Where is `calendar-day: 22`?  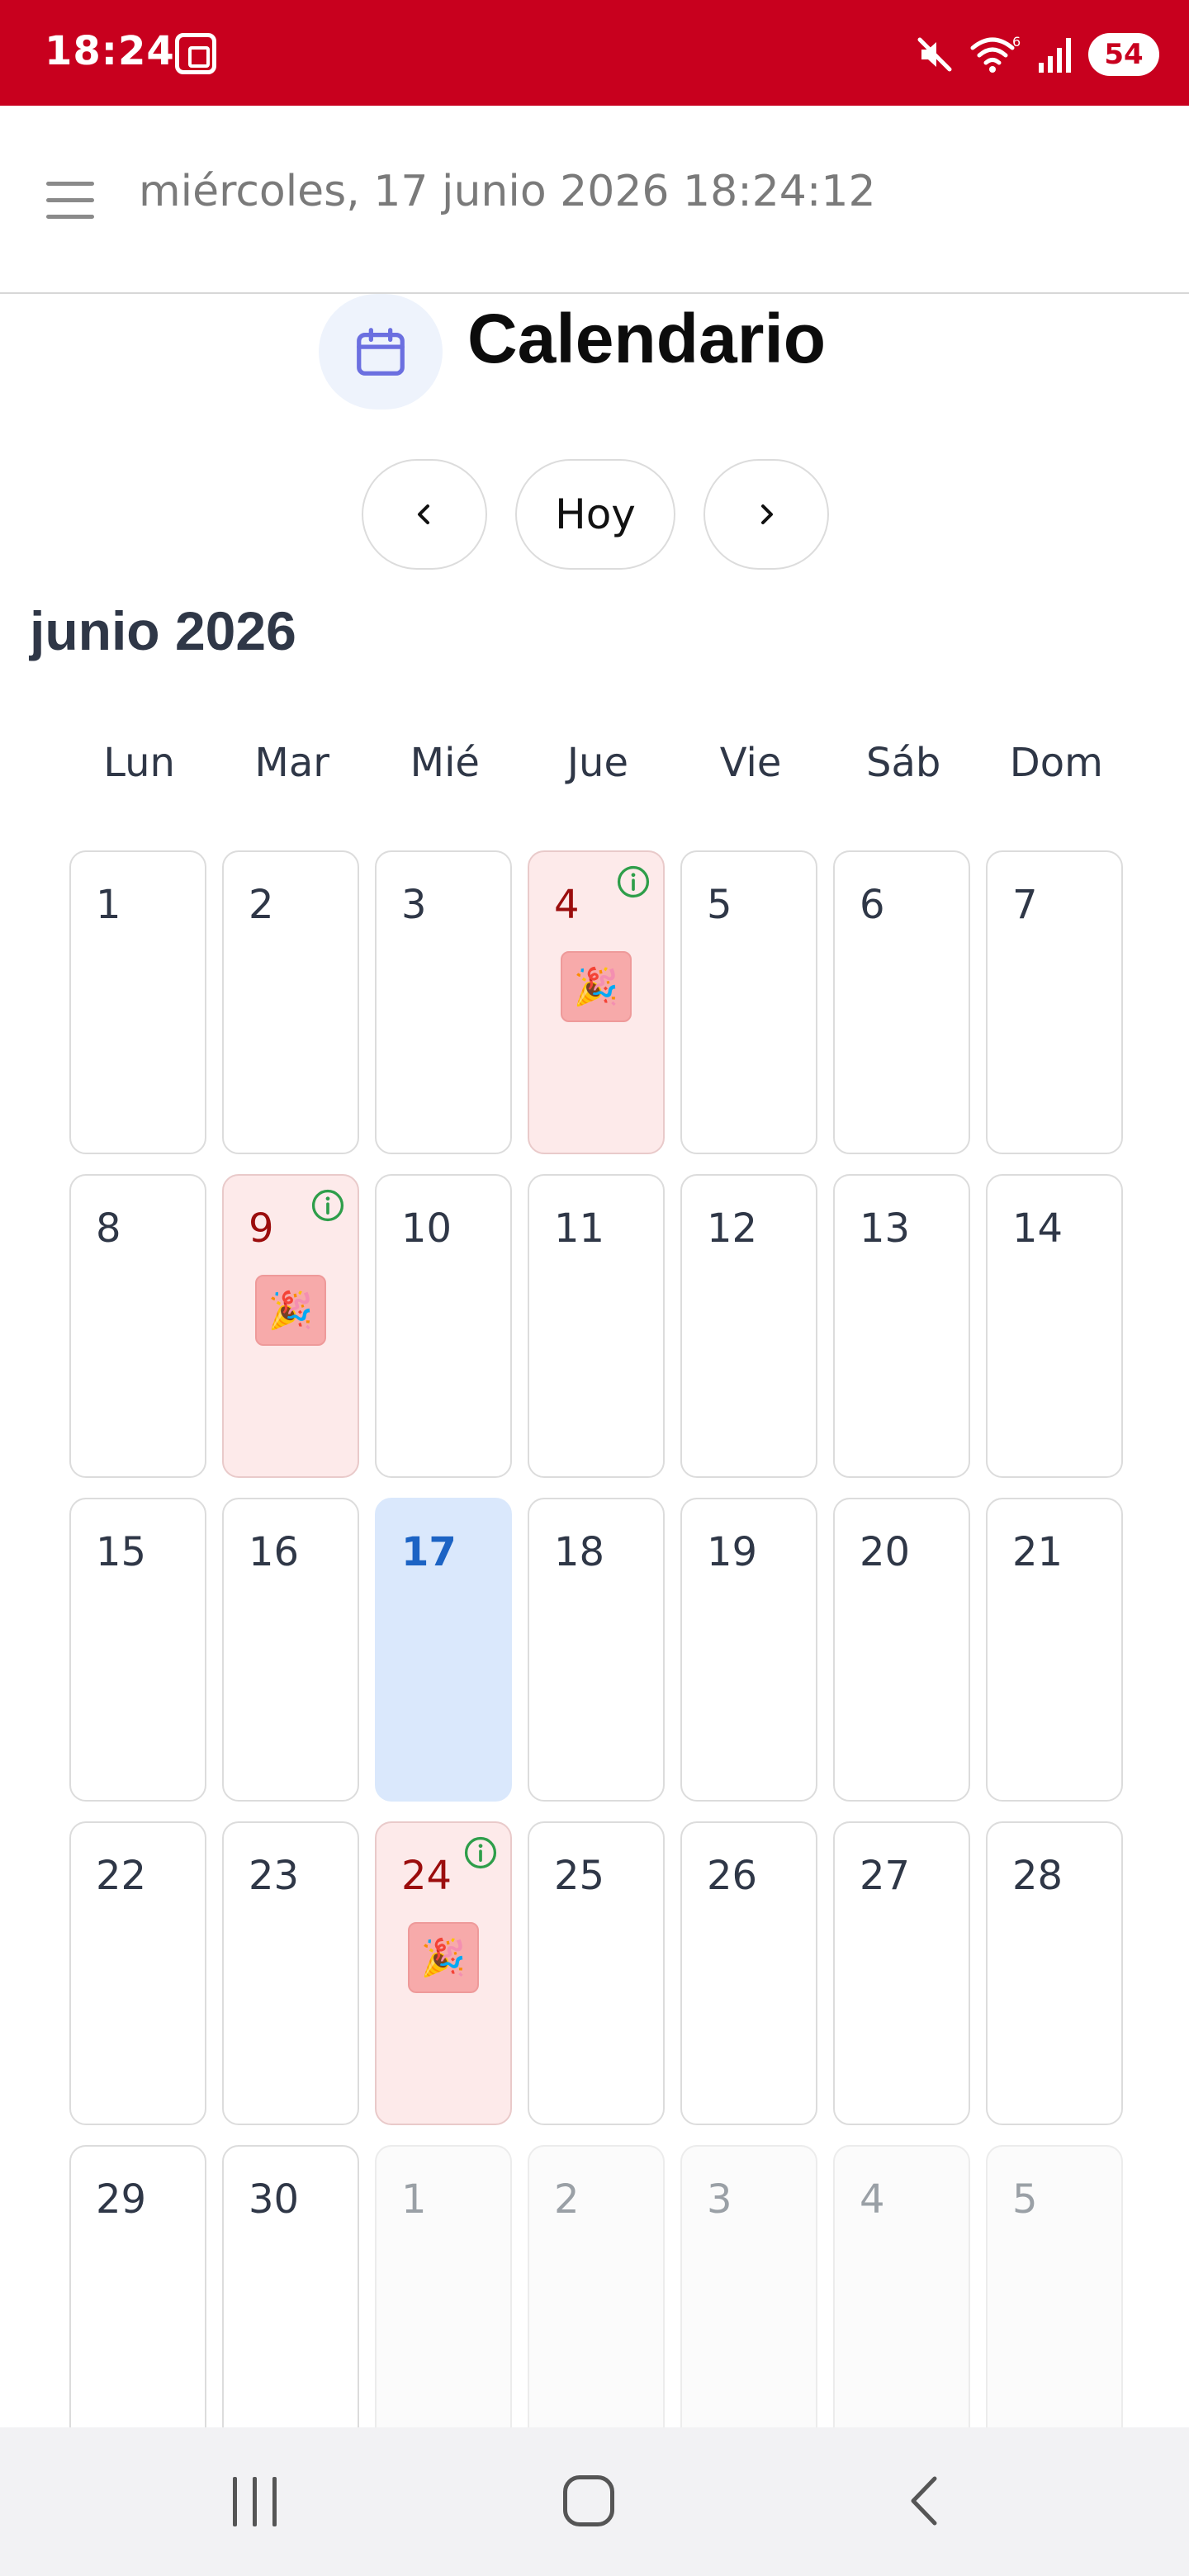 calendar-day: 22 is located at coordinates (137, 1973).